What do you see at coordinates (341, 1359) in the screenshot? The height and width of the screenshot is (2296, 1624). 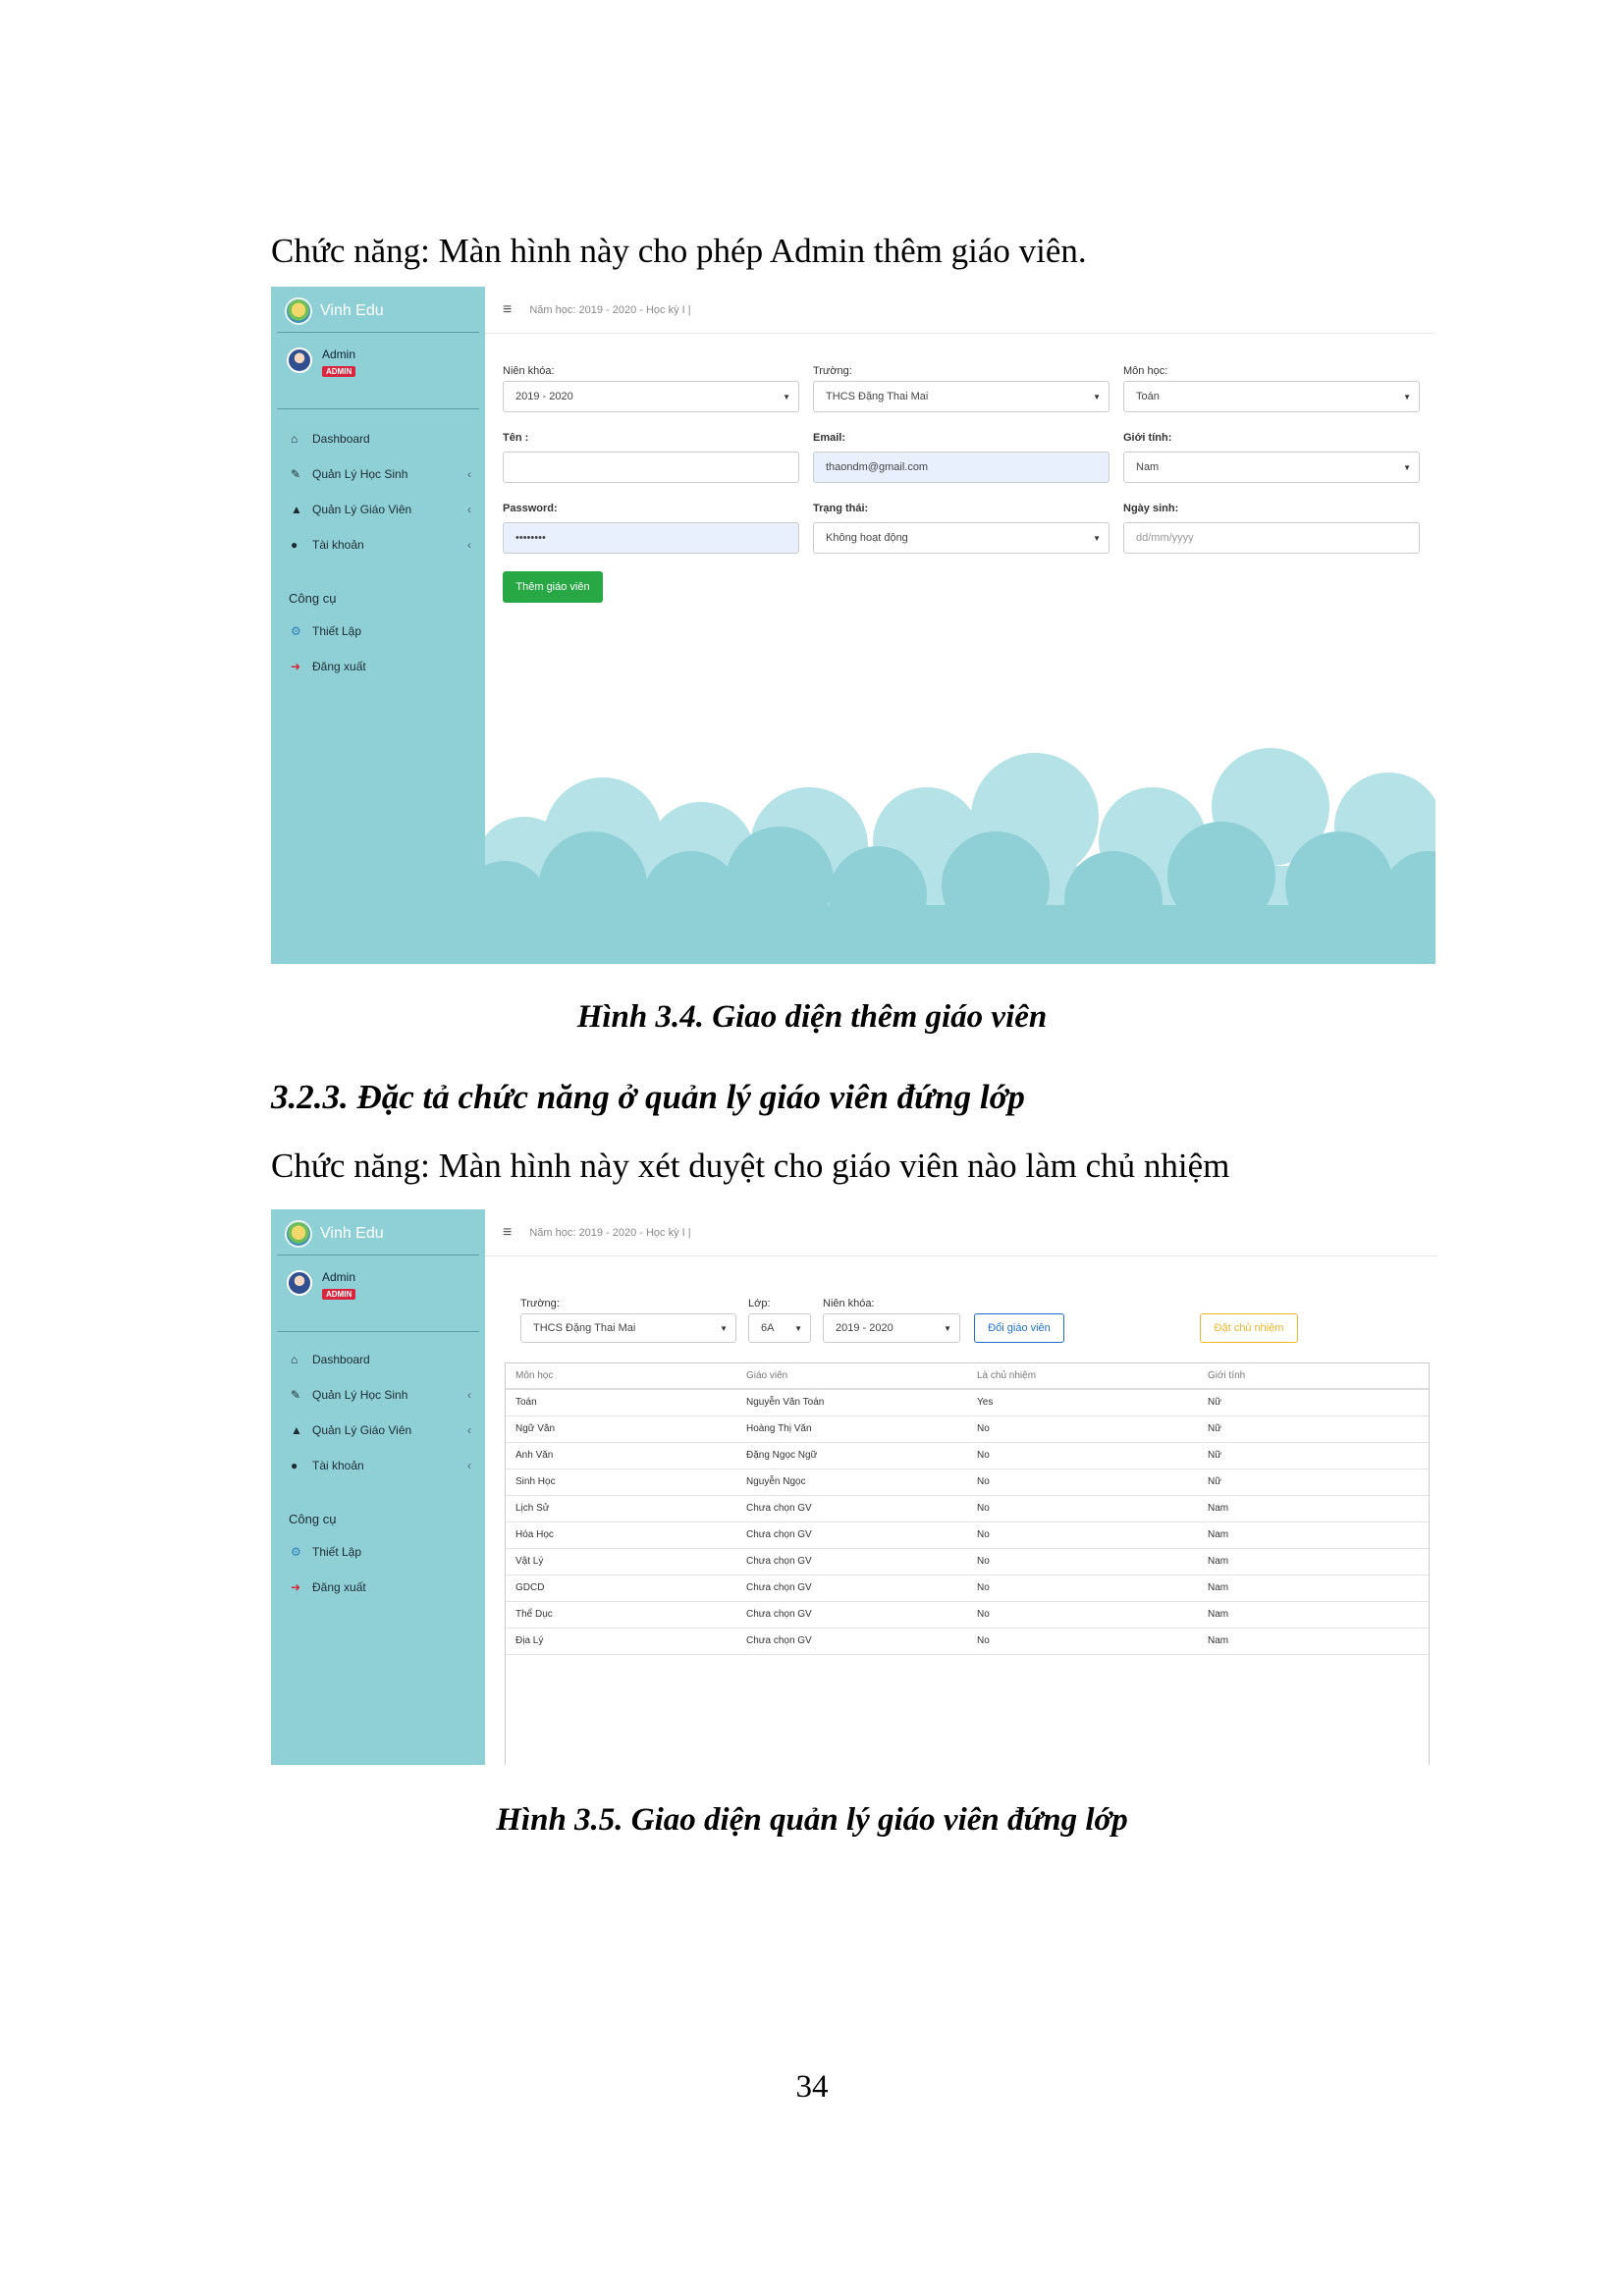 I see `sidebar-item-label: Dashboard` at bounding box center [341, 1359].